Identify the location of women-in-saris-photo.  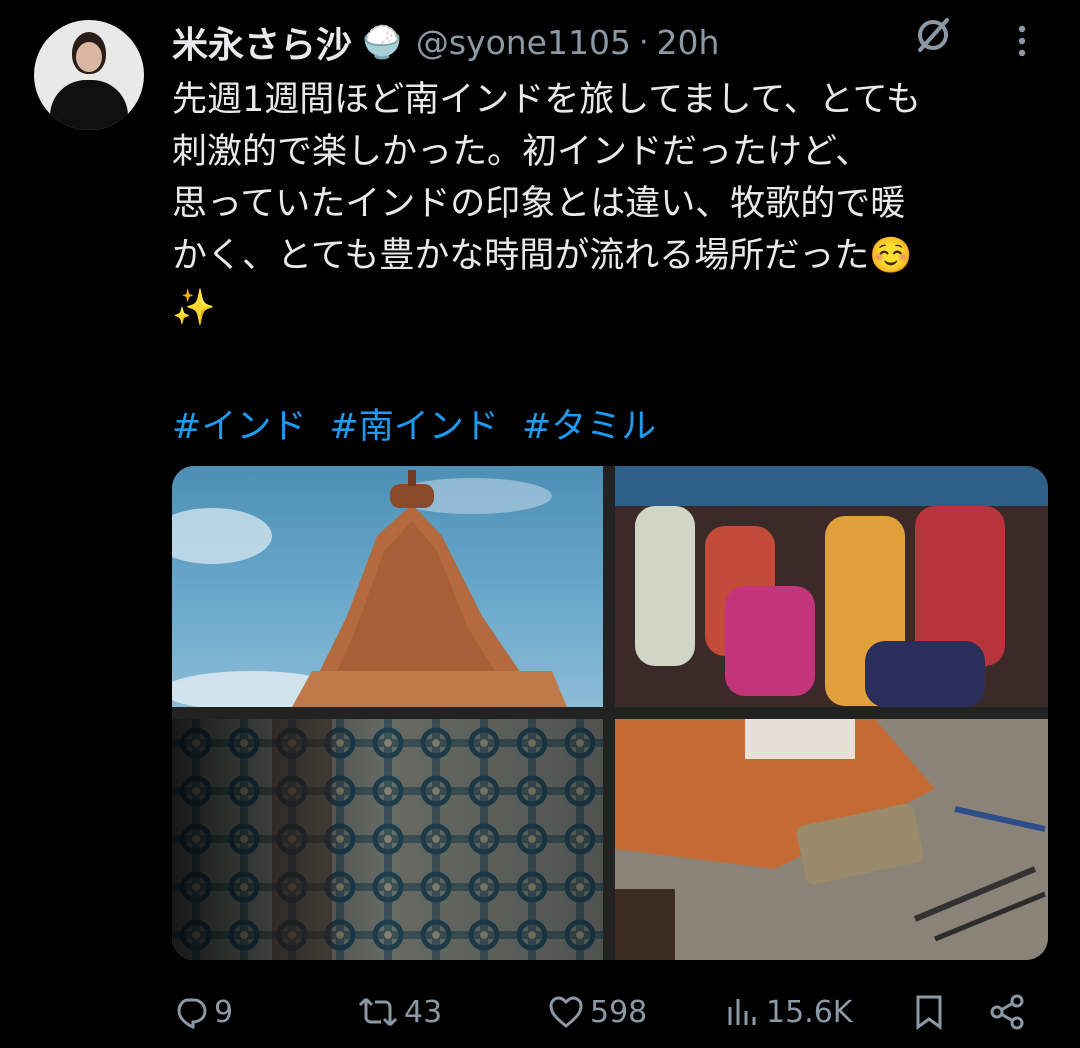
(831, 586).